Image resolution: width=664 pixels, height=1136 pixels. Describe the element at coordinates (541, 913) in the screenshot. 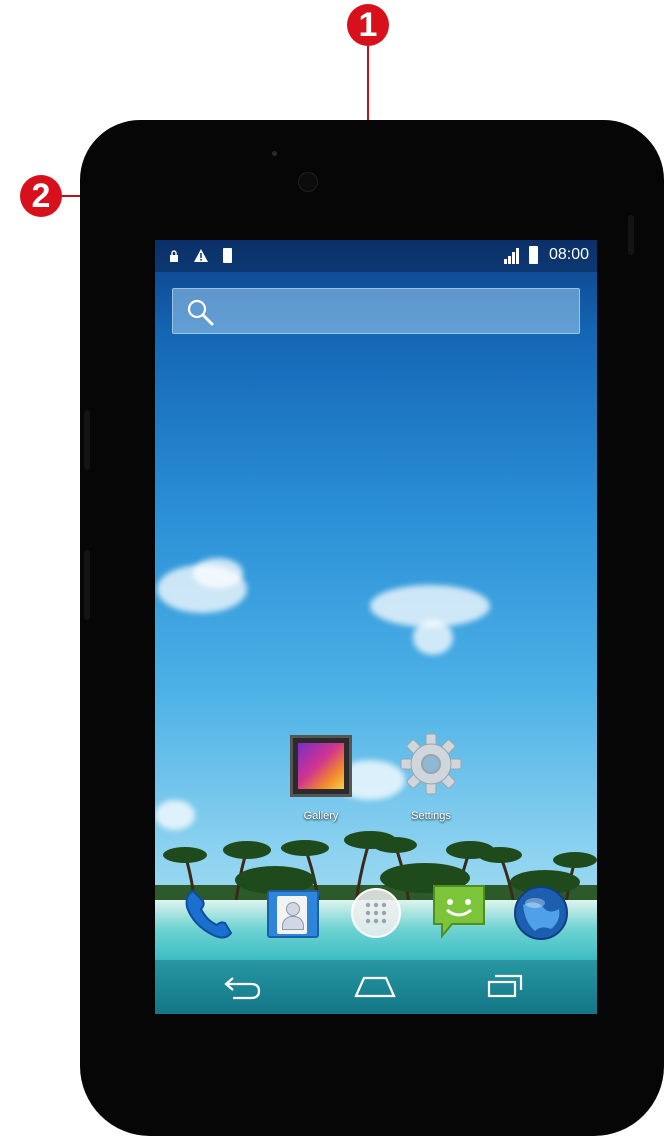

I see `browser-globe-icon` at that location.